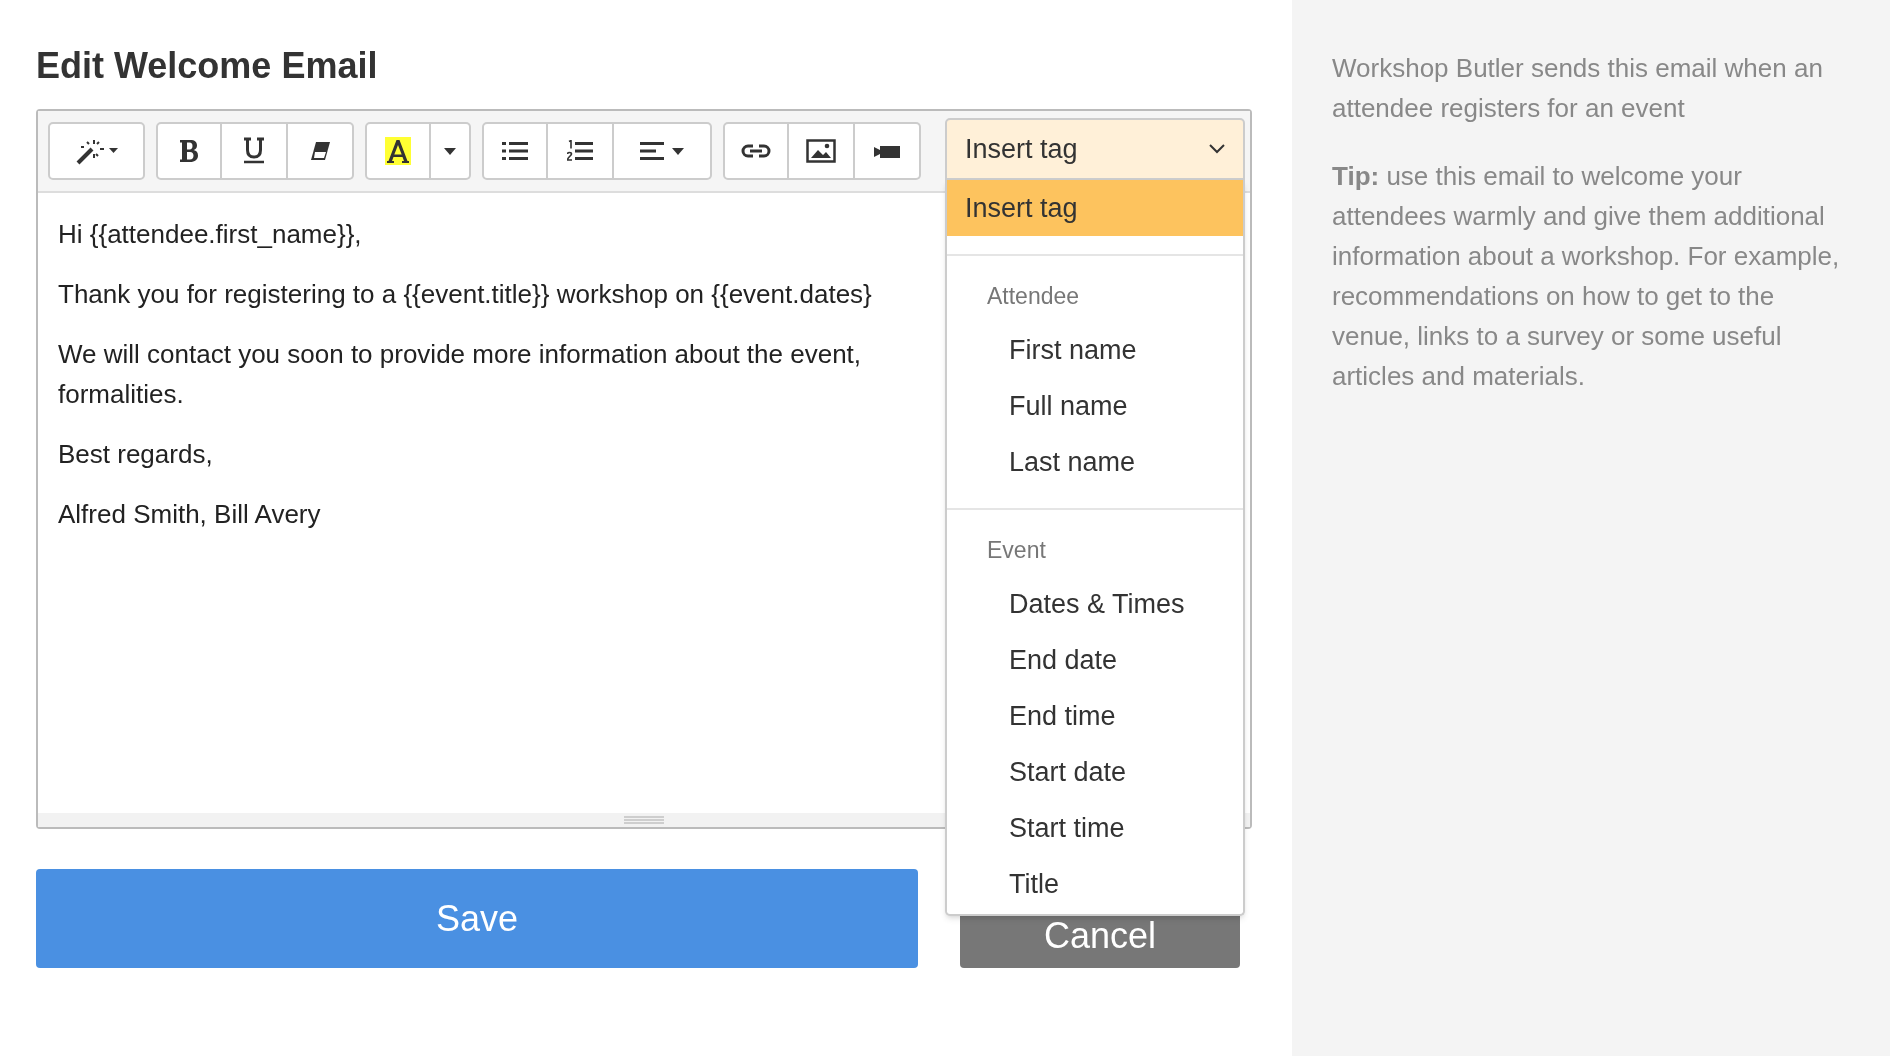  What do you see at coordinates (135, 454) in the screenshot?
I see `editor-text-line: Best regards,` at bounding box center [135, 454].